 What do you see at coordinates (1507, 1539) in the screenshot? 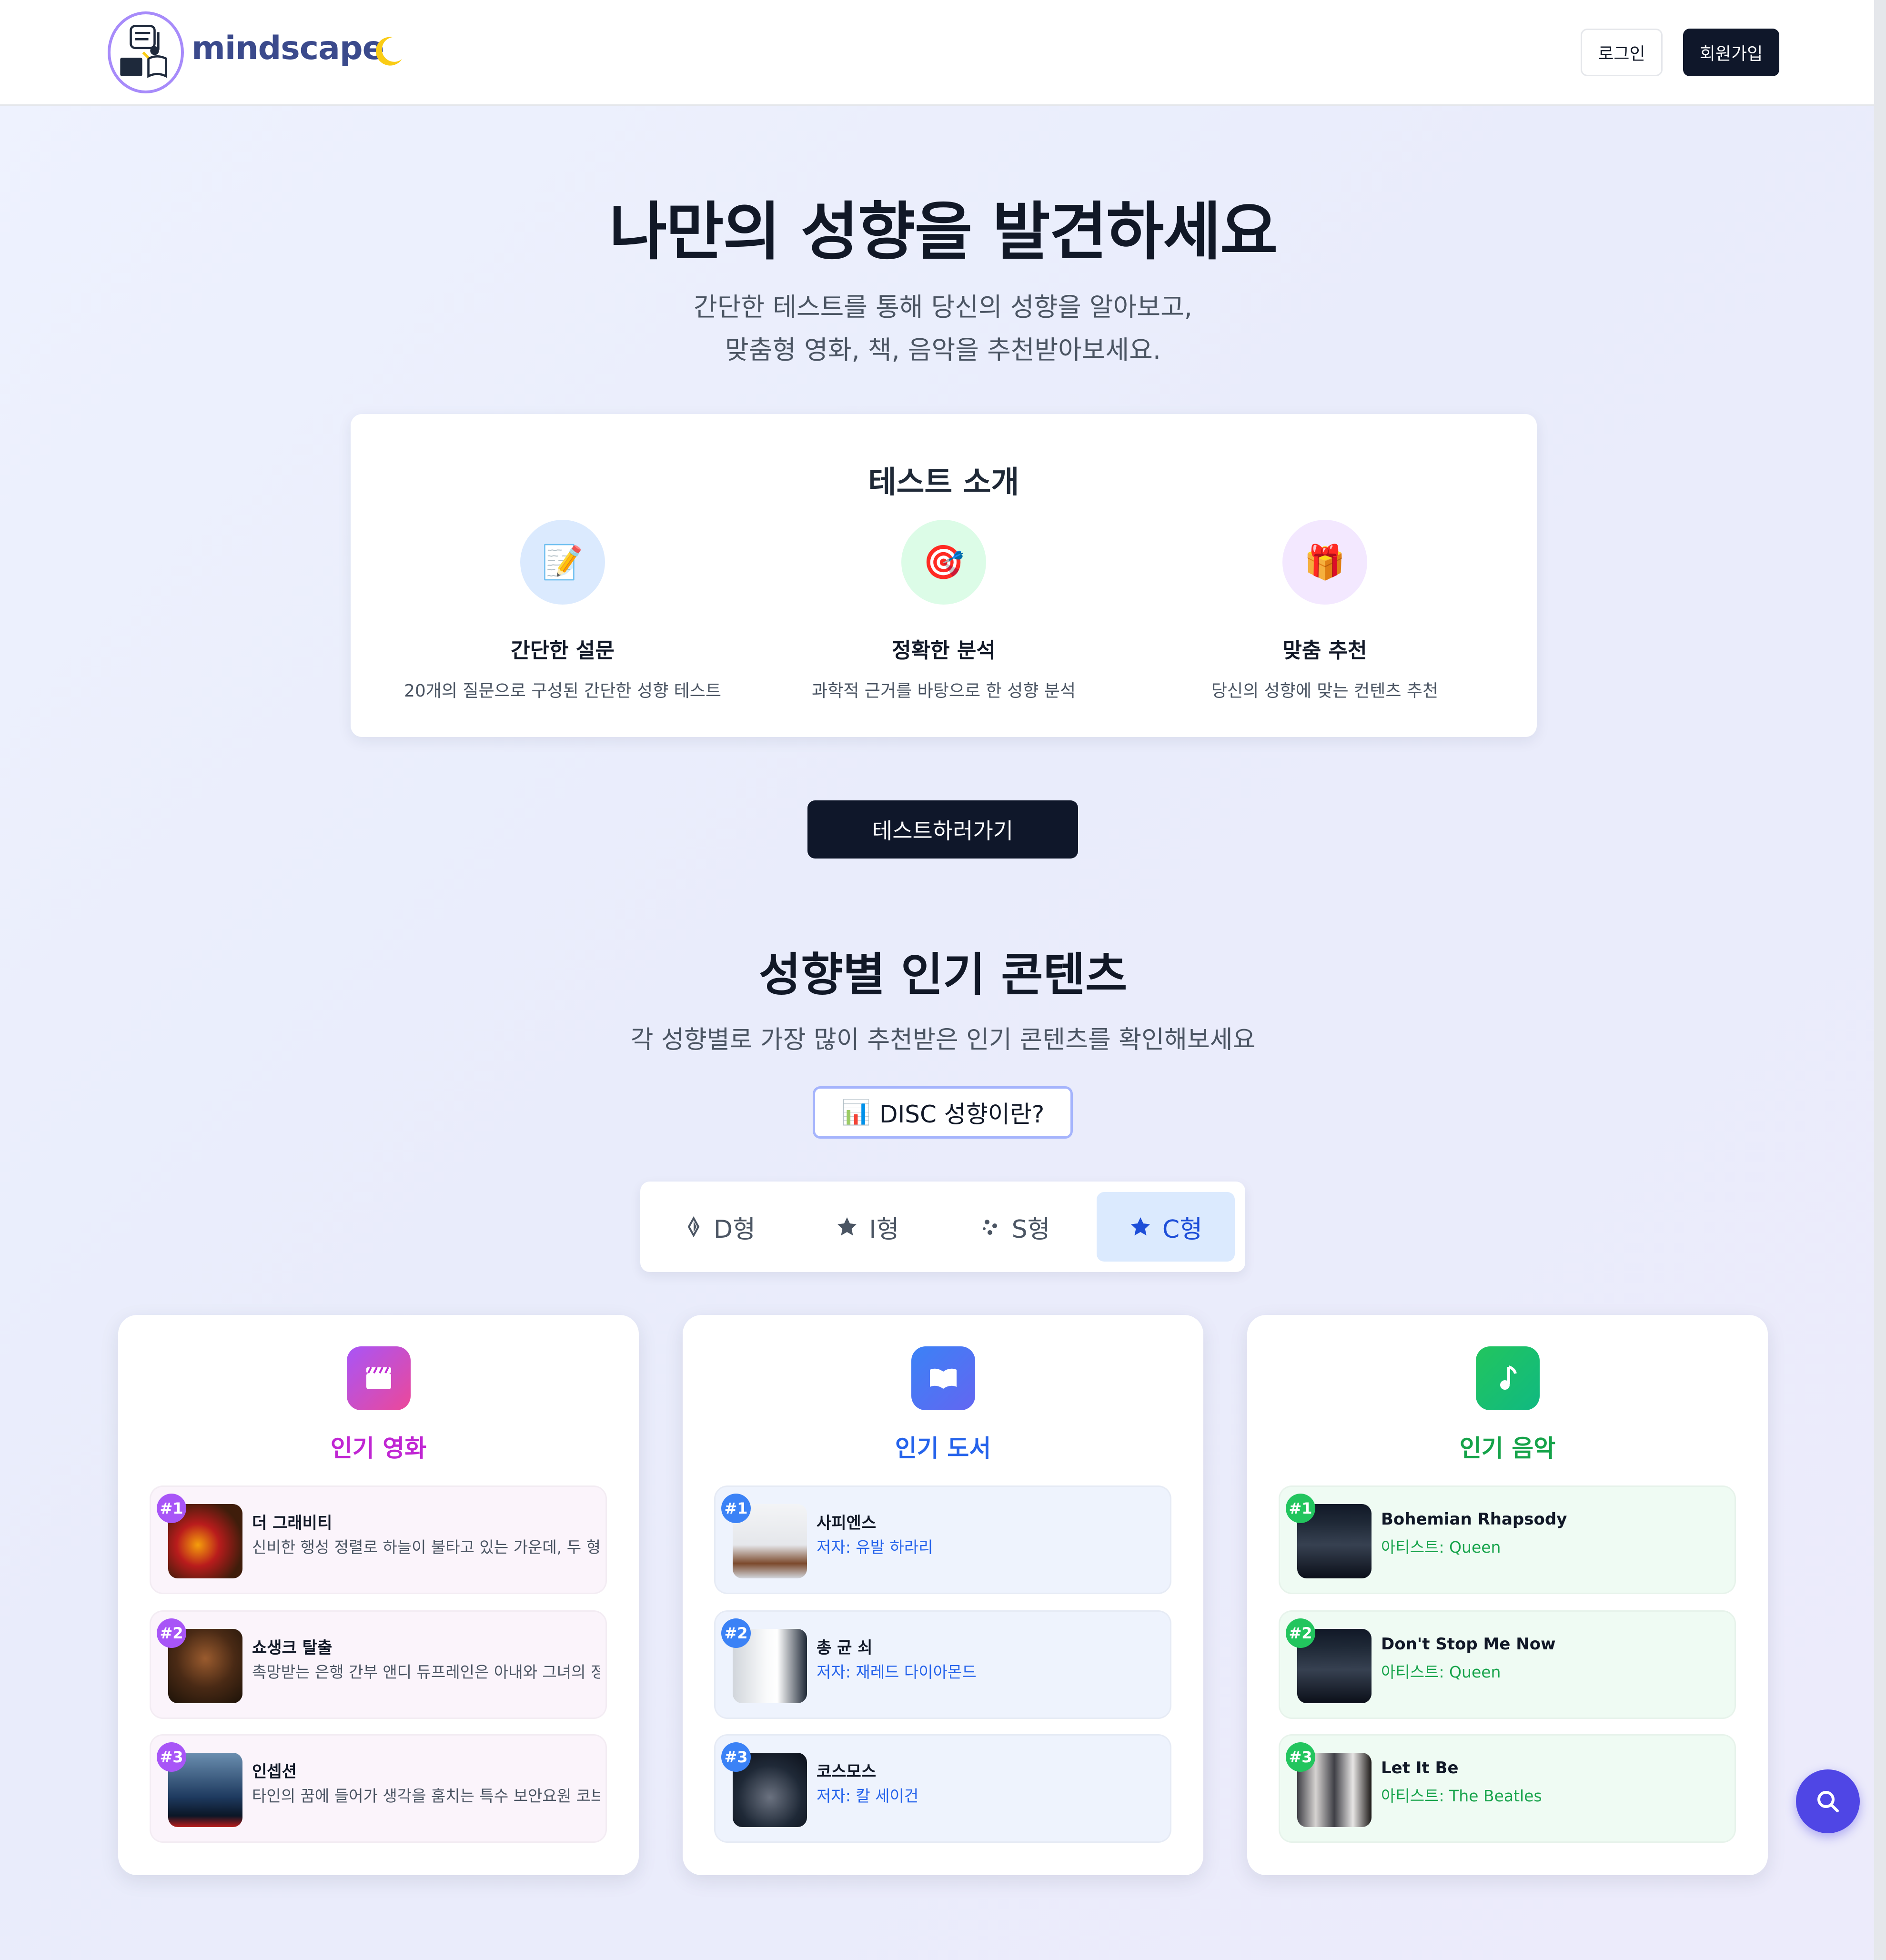
I see `music-item-1: #1 Bohemian Rhapsody 아티스트: Queen` at bounding box center [1507, 1539].